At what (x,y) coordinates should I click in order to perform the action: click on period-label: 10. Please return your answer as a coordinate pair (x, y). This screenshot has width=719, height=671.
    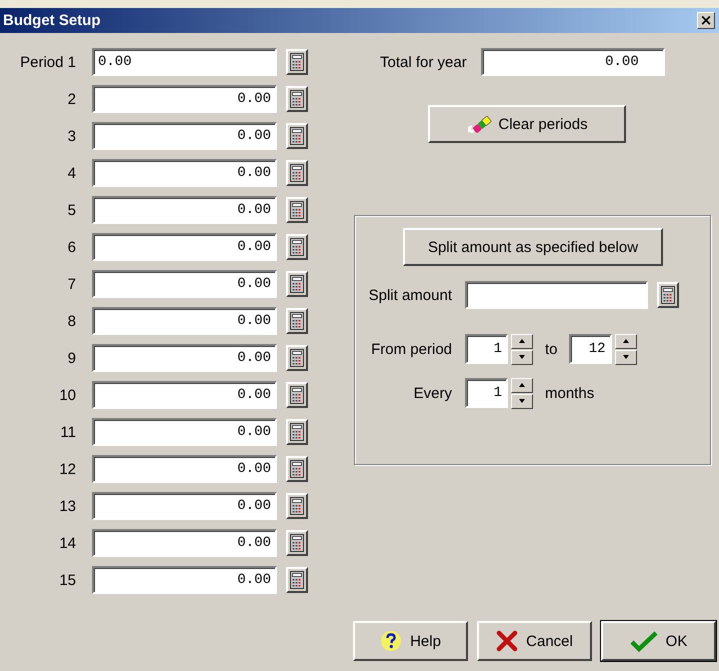
    Looking at the image, I should click on (67, 395).